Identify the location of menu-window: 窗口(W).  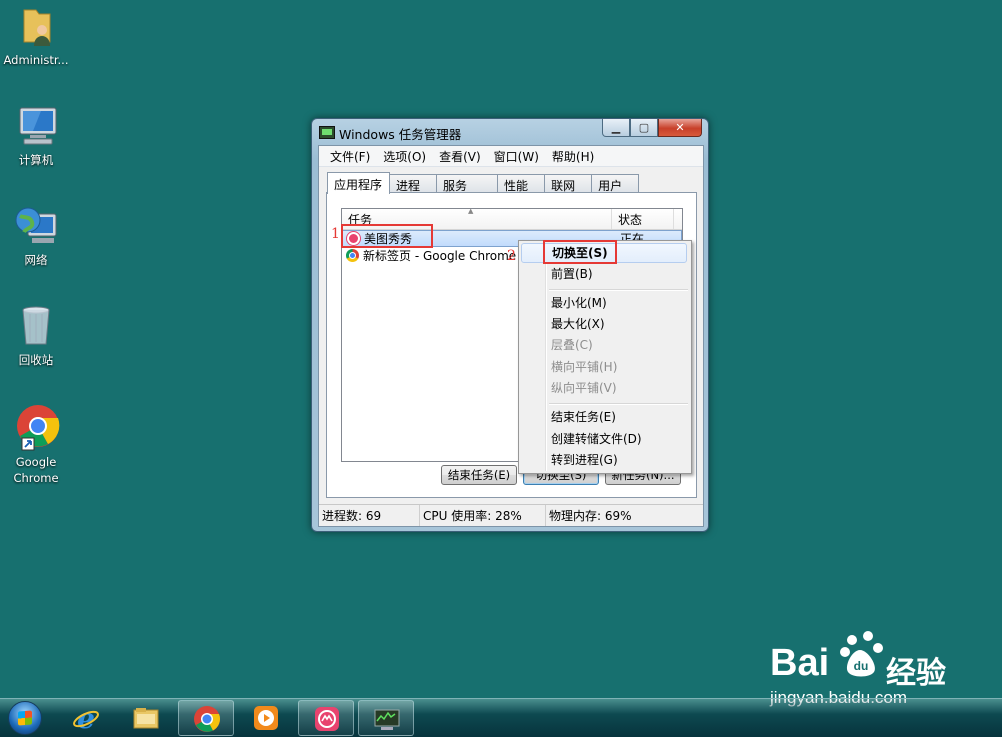
(517, 156).